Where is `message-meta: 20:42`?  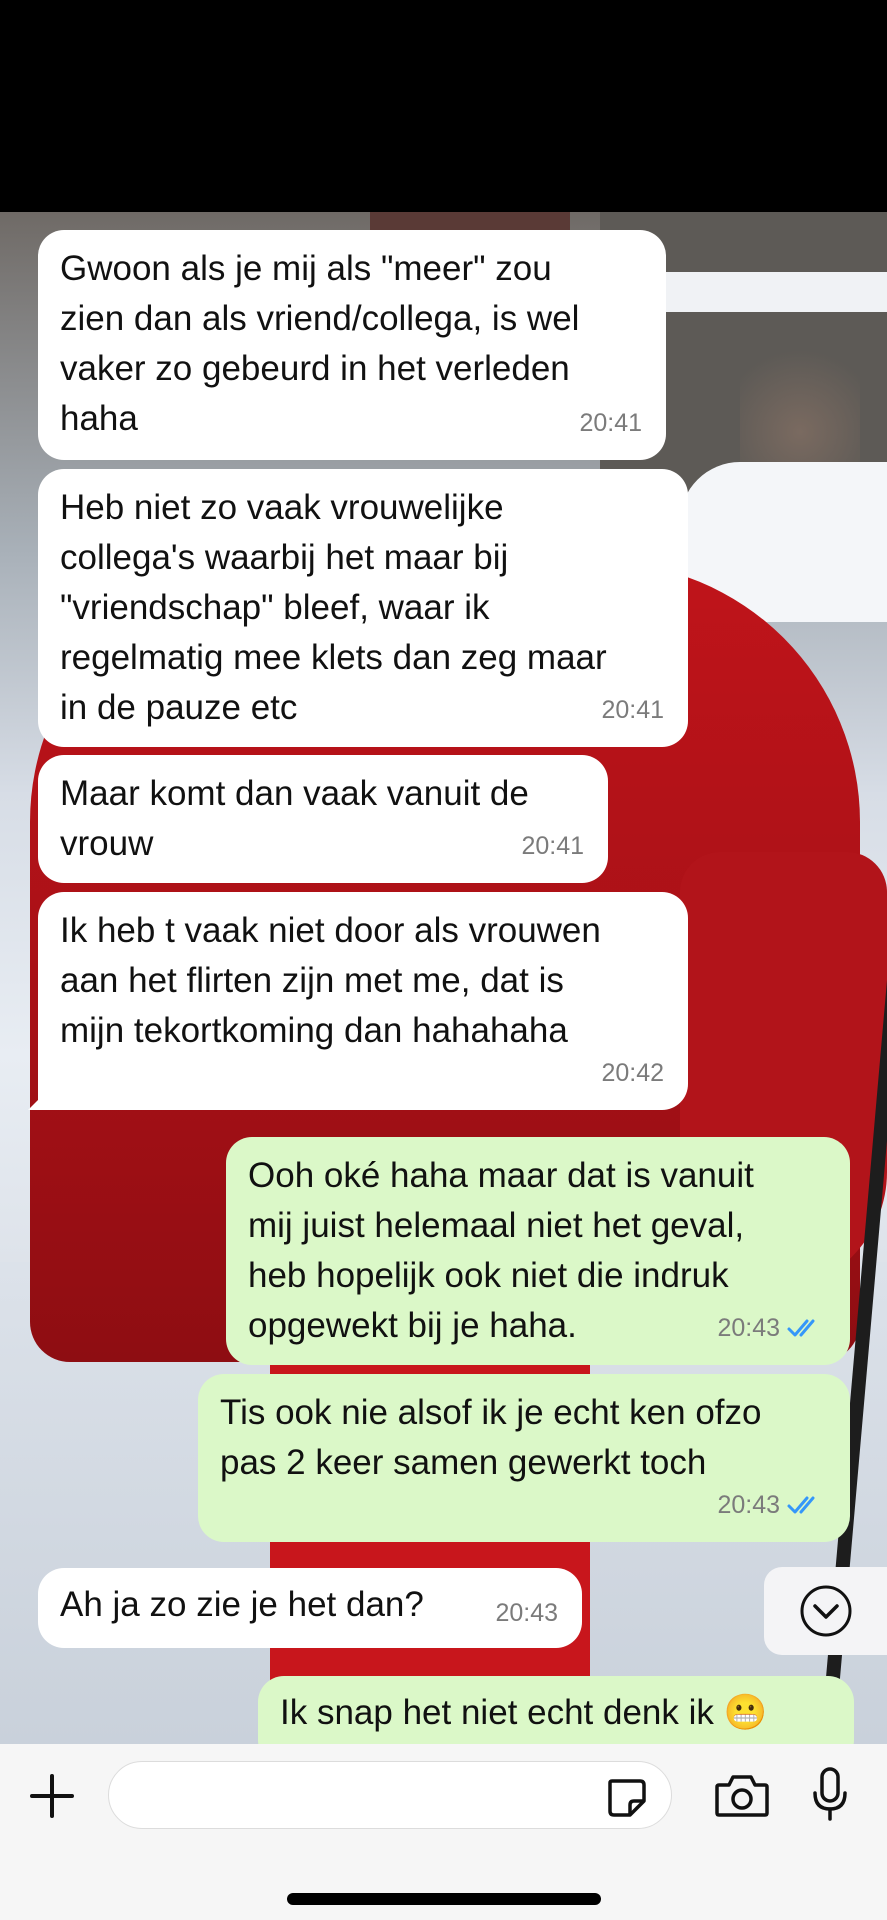
message-meta: 20:42 is located at coordinates (632, 1073).